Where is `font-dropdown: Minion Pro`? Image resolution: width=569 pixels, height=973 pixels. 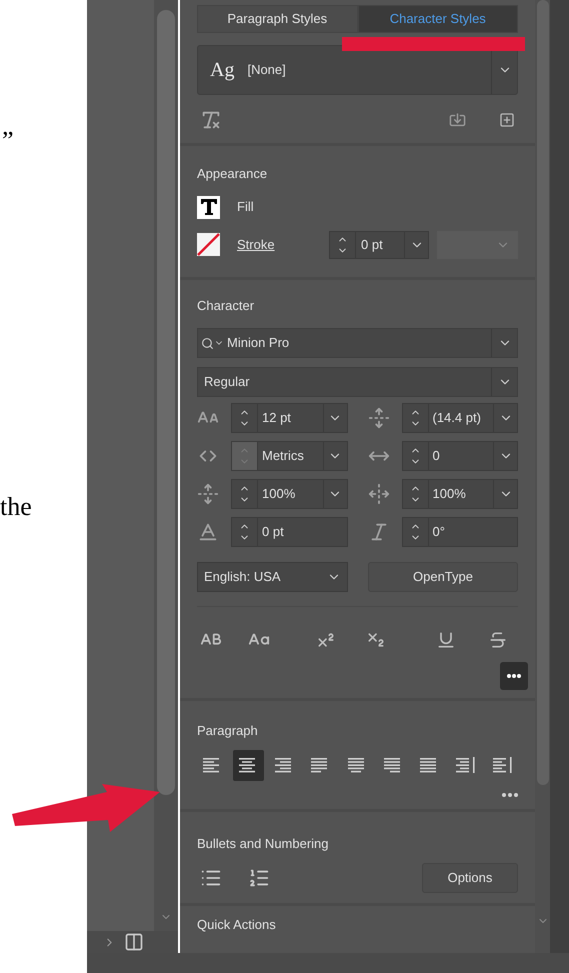 font-dropdown: Minion Pro is located at coordinates (357, 343).